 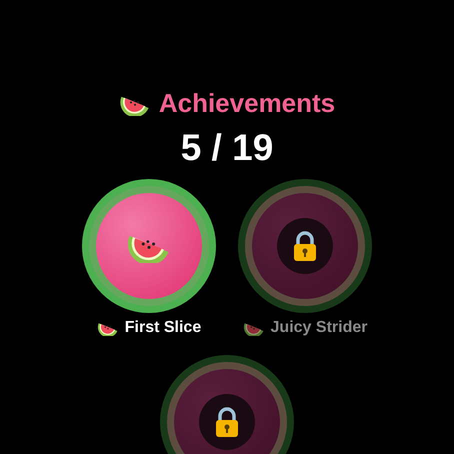 I want to click on progress-count: 5 / 19, so click(x=227, y=148).